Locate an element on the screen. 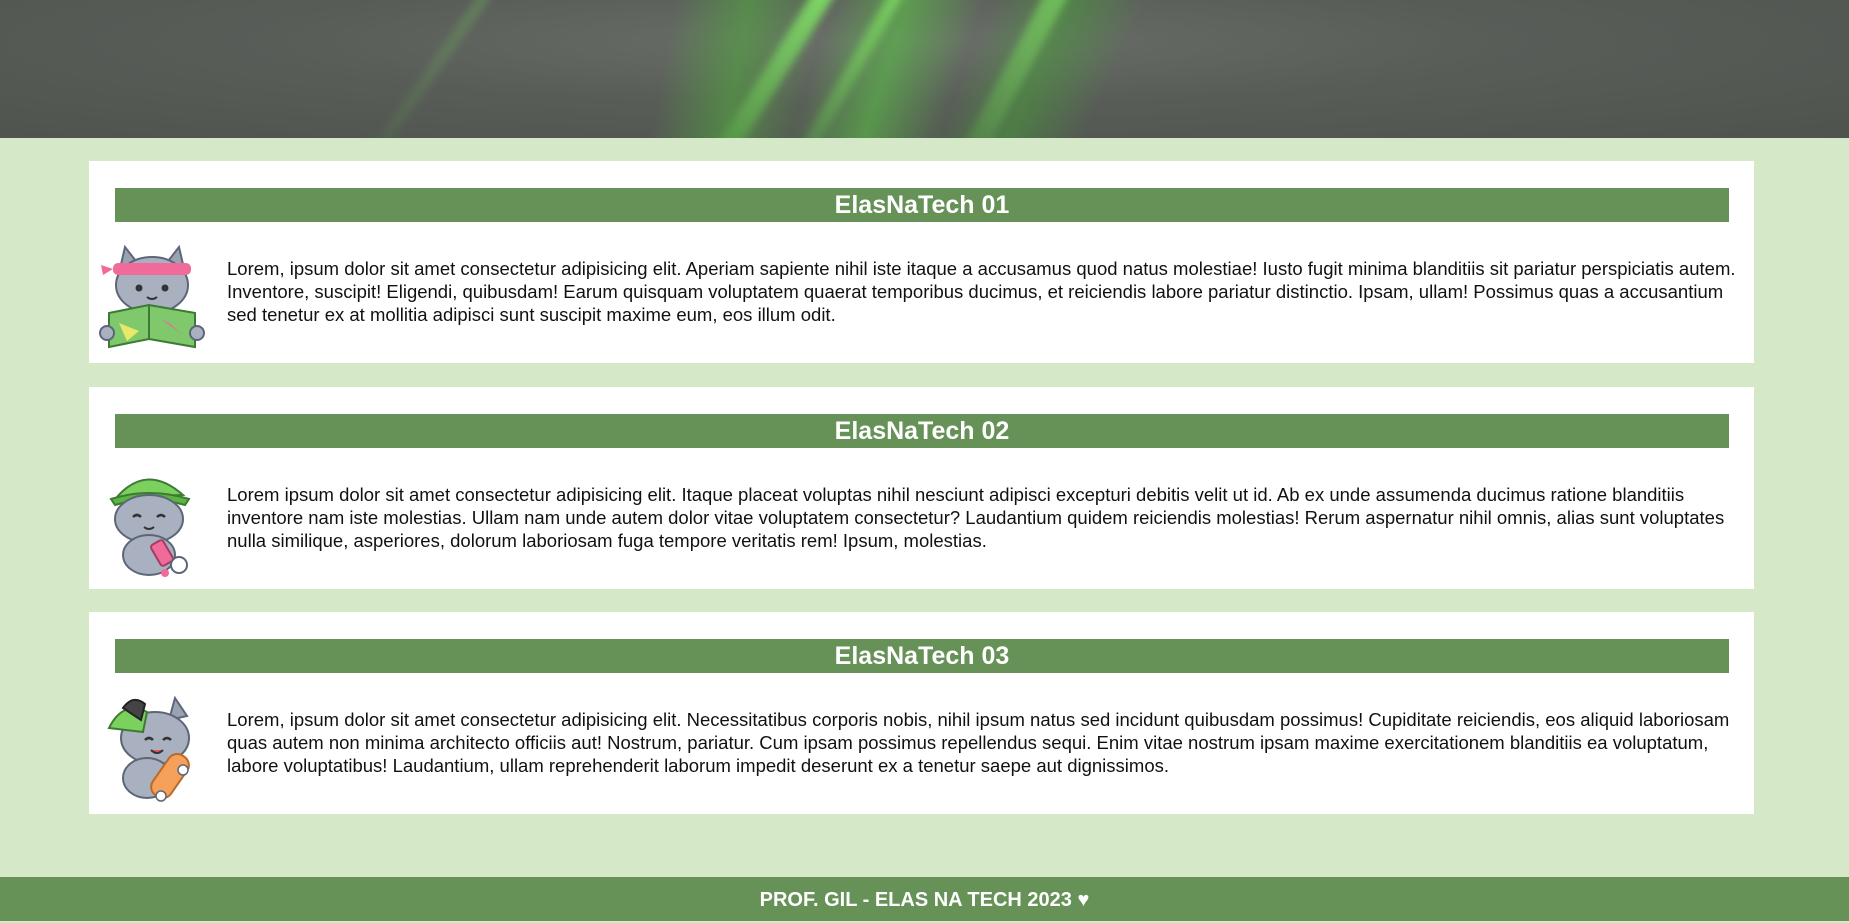 The image size is (1849, 923). cat-skateboard-icon is located at coordinates (152, 749).